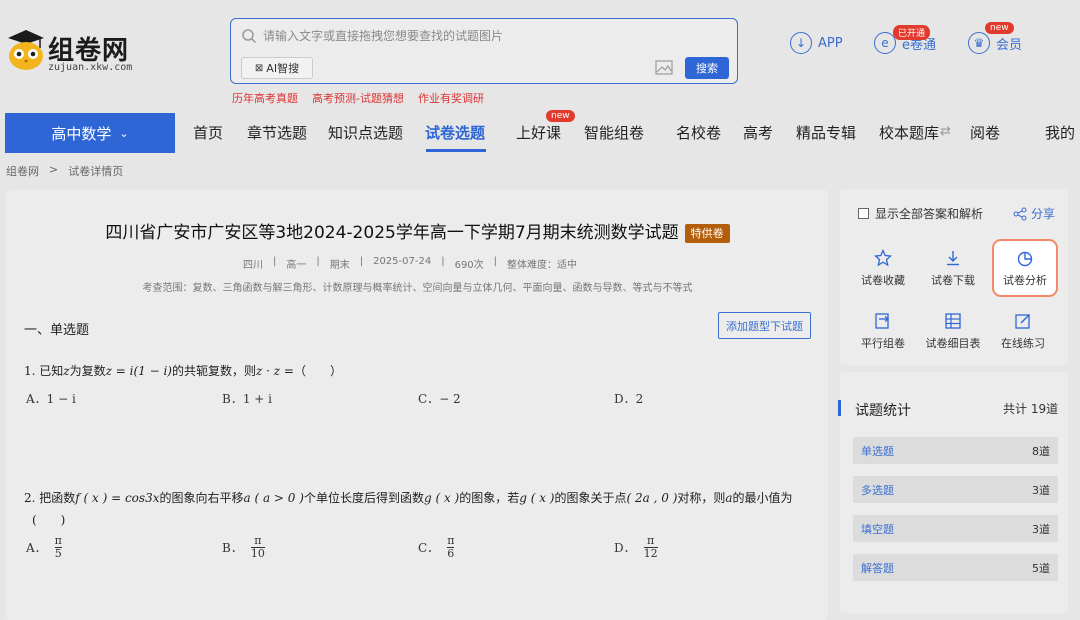 This screenshot has height=620, width=1080. Describe the element at coordinates (955, 489) in the screenshot. I see `stats-row-multi: 多选题 3道` at that location.